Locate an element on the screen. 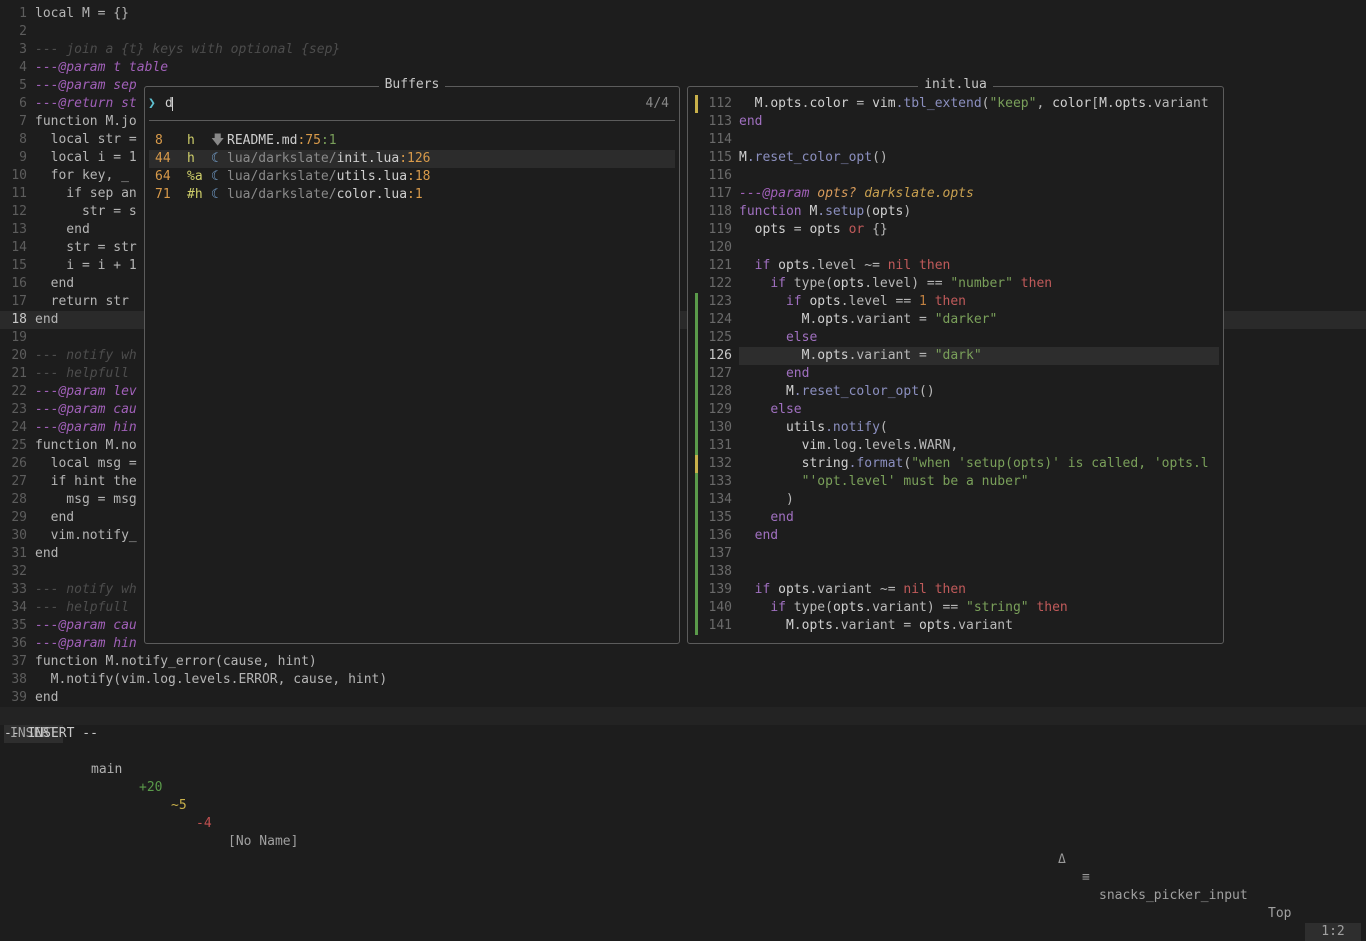 This screenshot has height=941, width=1366. buffer-number: 44 is located at coordinates (163, 158).